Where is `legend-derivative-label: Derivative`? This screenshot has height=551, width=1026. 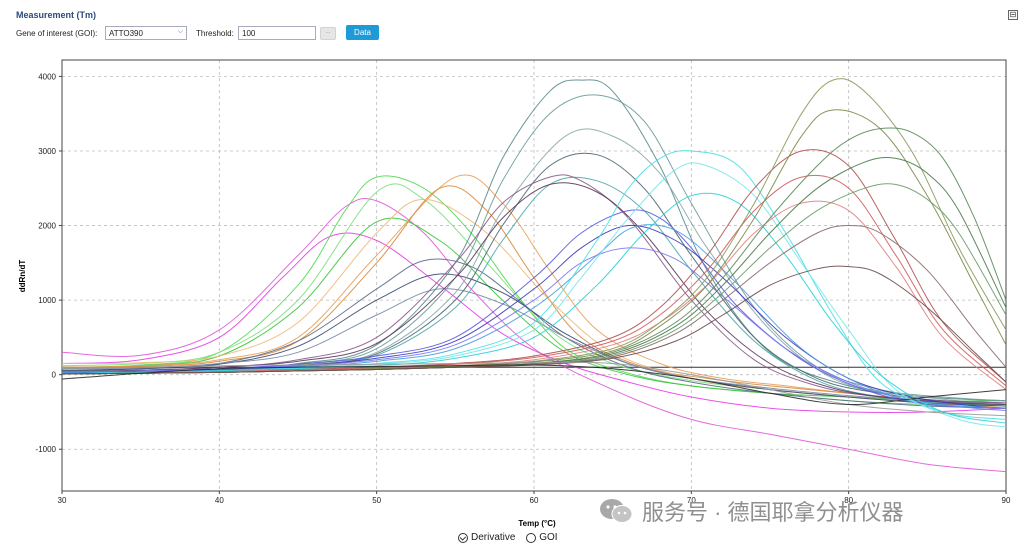 legend-derivative-label: Derivative is located at coordinates (493, 537).